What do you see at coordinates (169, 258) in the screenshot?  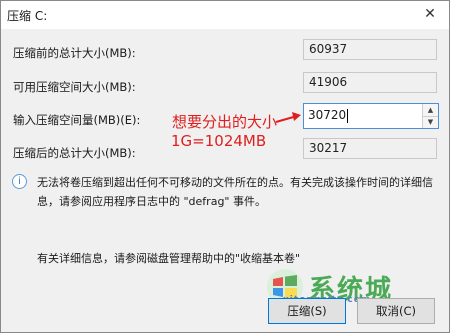 I see `help-note: 有关详细信息，请参阅磁盘管理帮助中的"收缩基本卷"` at bounding box center [169, 258].